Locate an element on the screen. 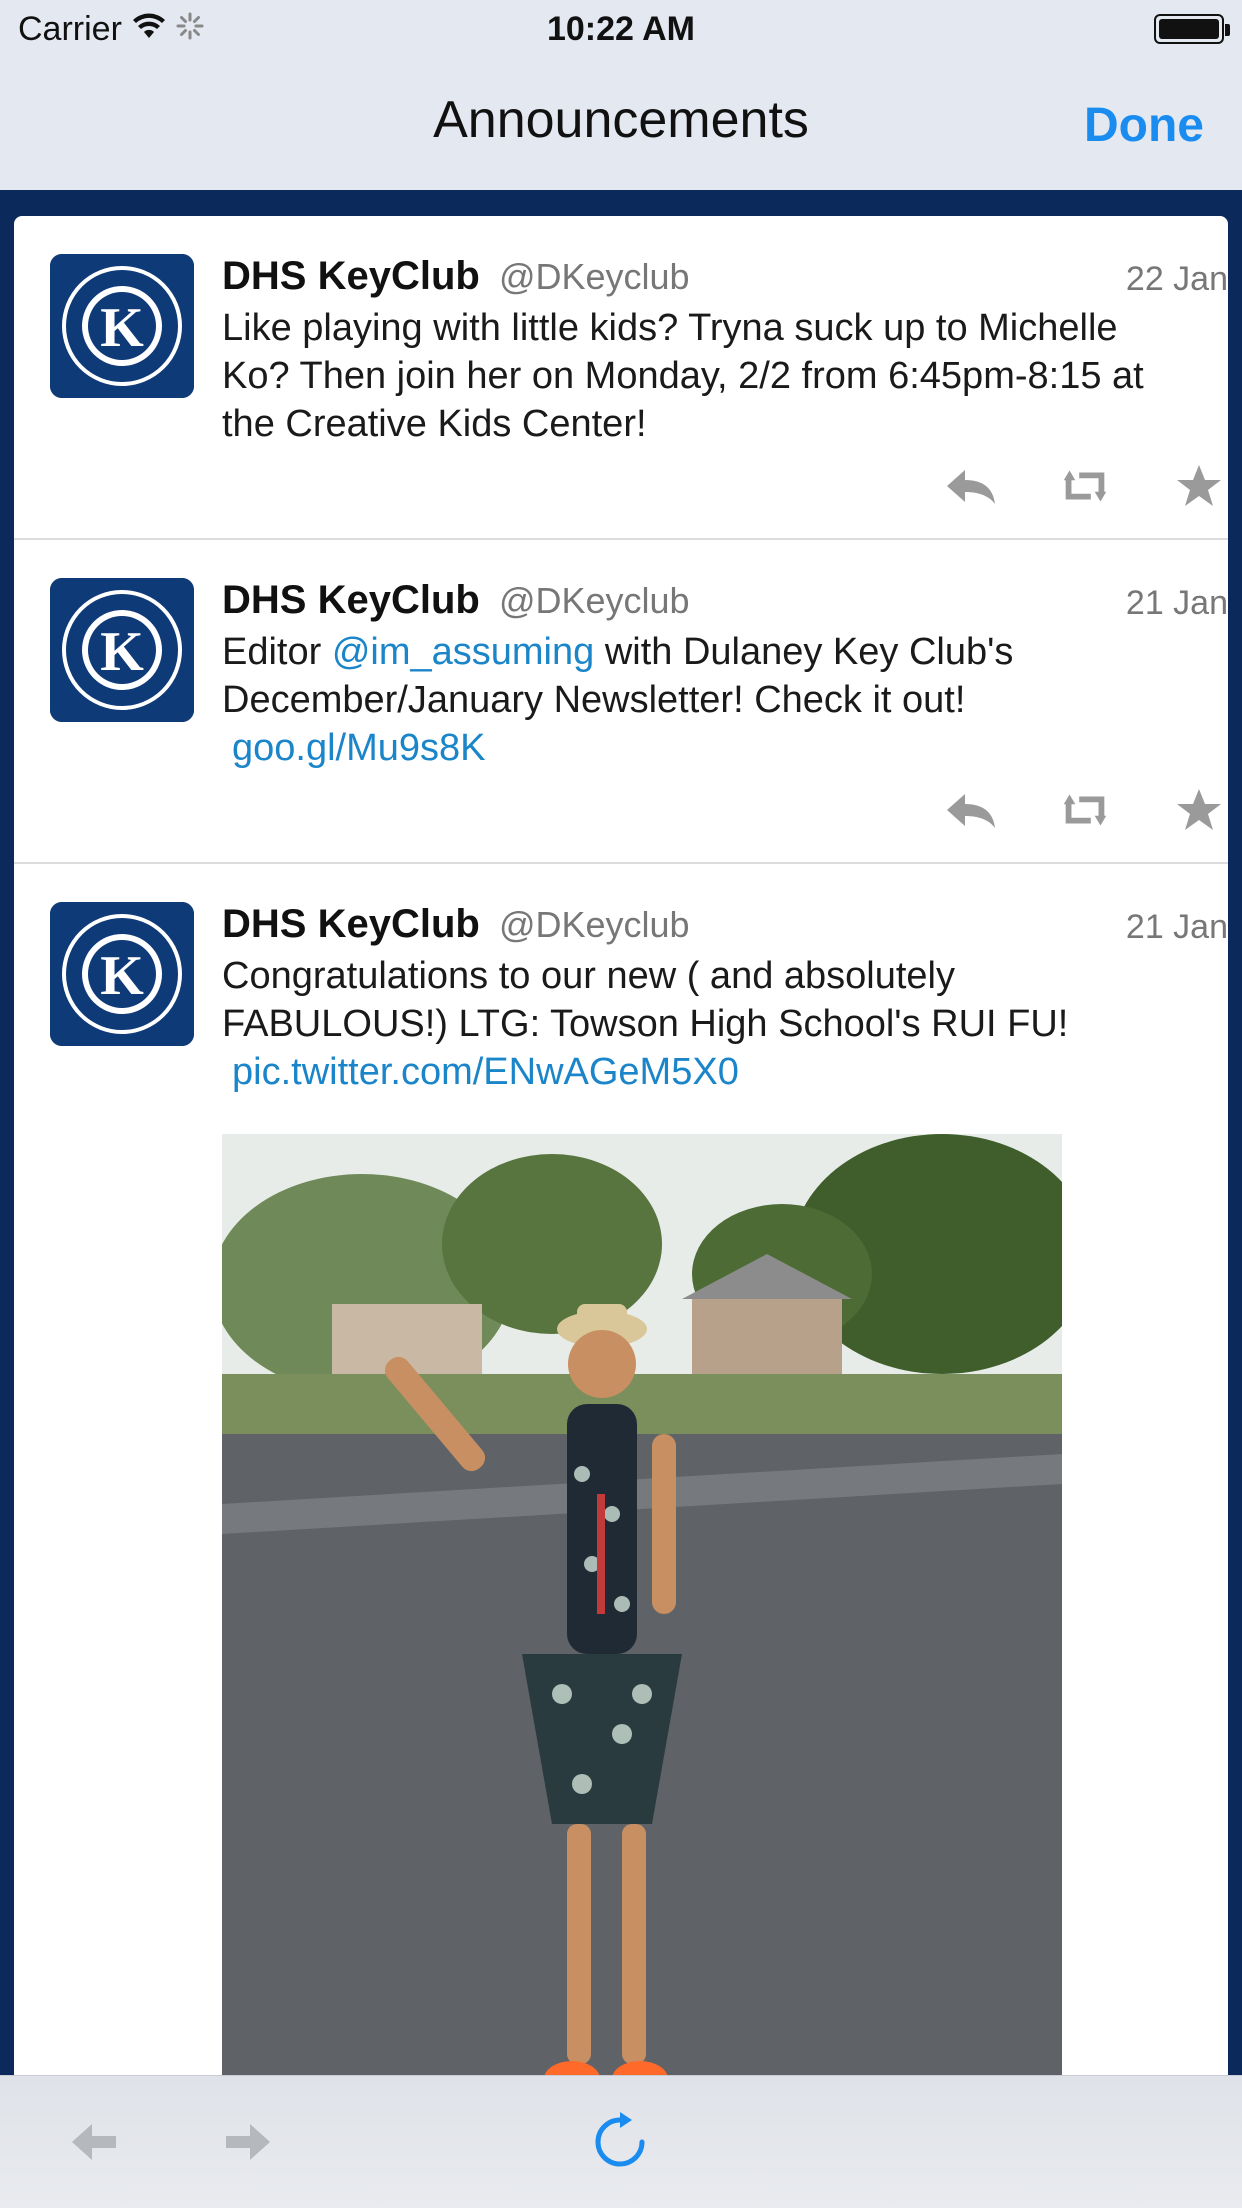 This screenshot has width=1242, height=2208. bottom-toolbar is located at coordinates (621, 2141).